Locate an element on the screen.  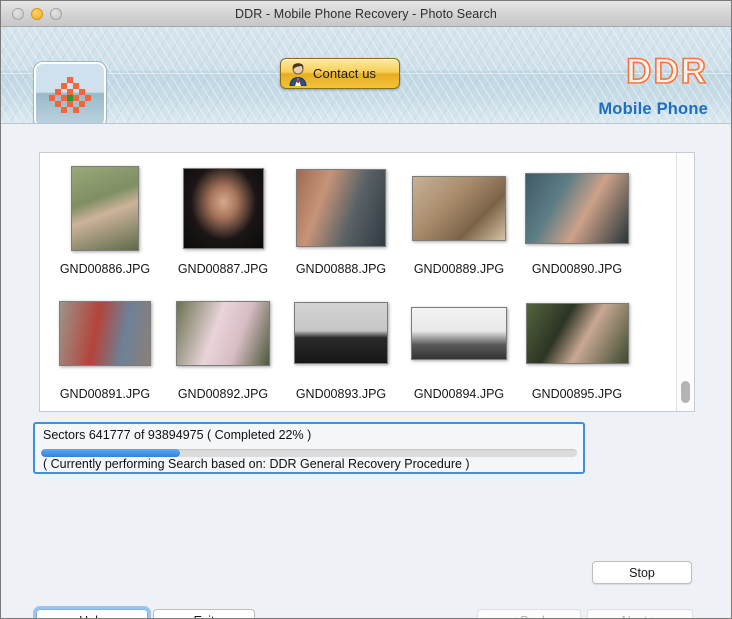
photo-item: GND00890.JPG is located at coordinates (577, 220).